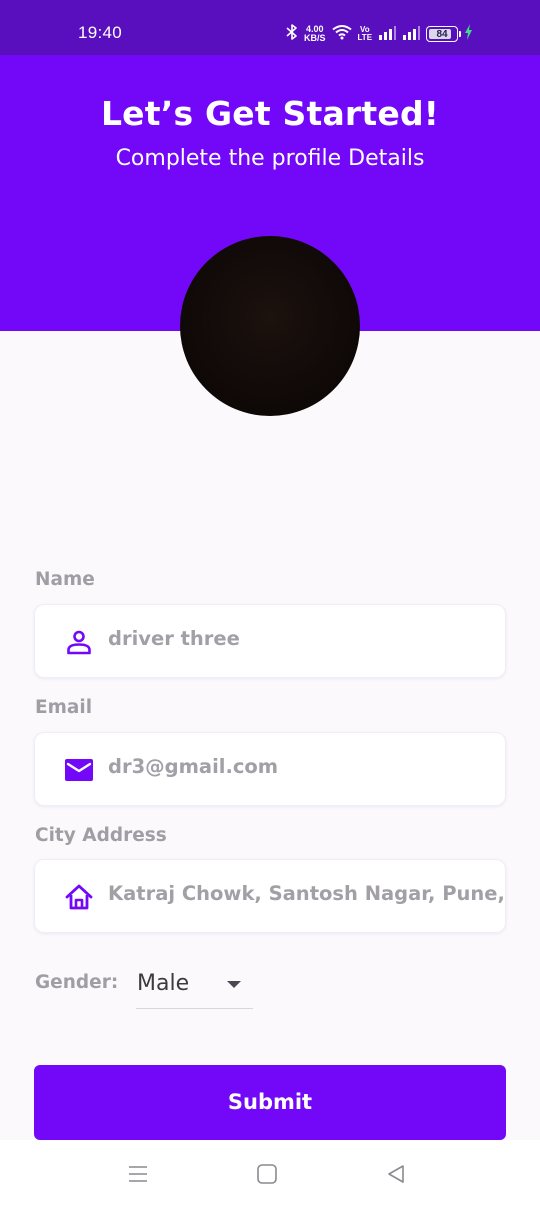 The height and width of the screenshot is (1206, 540). I want to click on wifi-icon, so click(341, 34).